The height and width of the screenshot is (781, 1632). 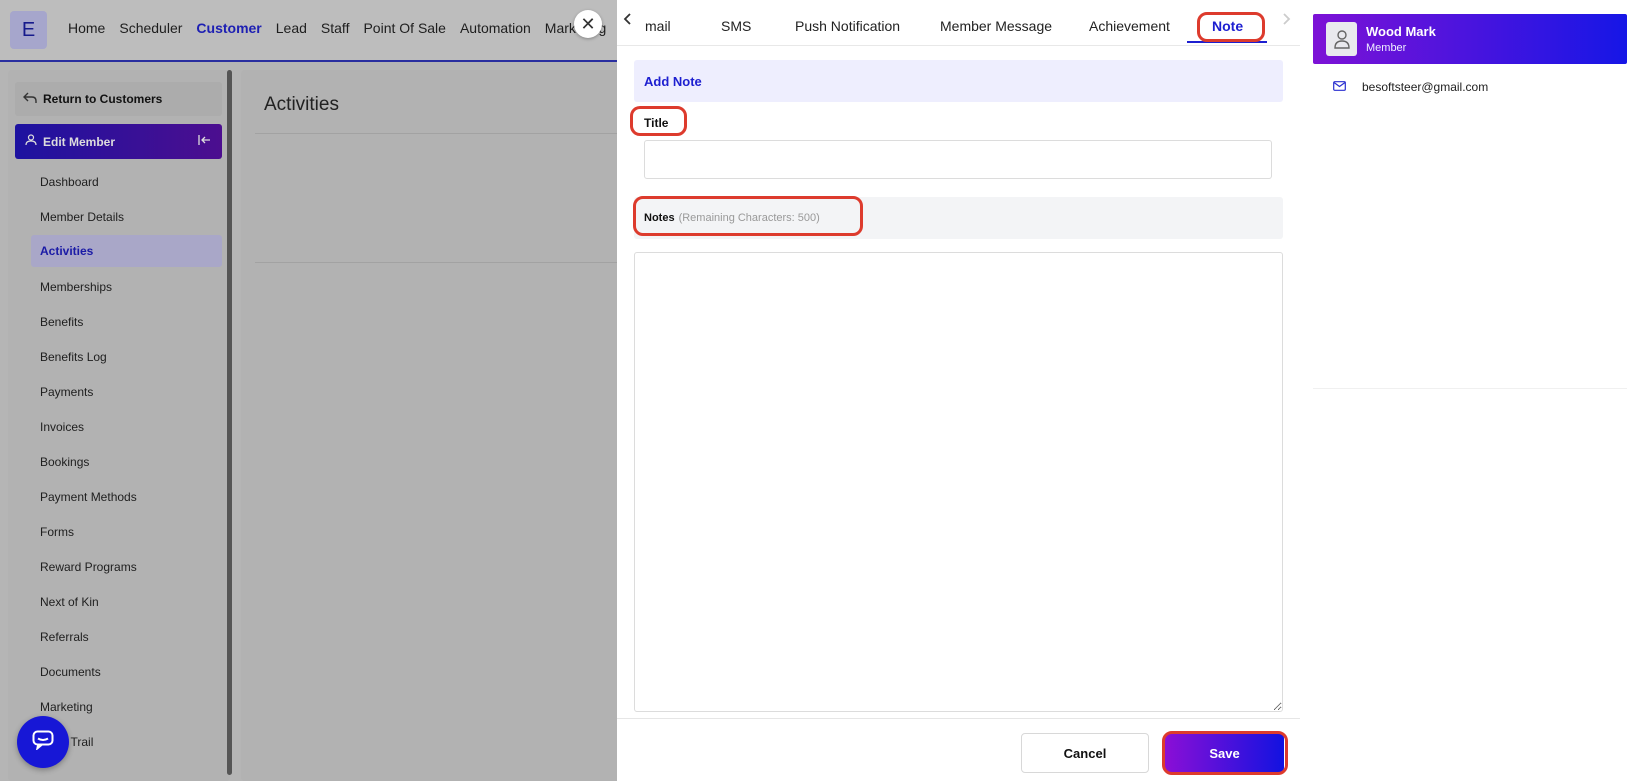 I want to click on close-icon: ✕, so click(x=588, y=23).